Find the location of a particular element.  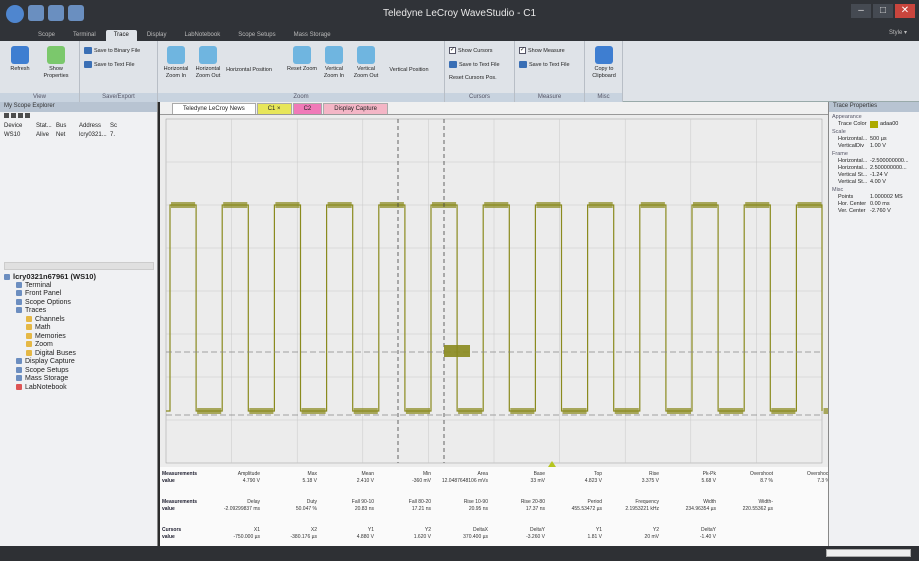

color-swatch-icon is located at coordinates (874, 124).